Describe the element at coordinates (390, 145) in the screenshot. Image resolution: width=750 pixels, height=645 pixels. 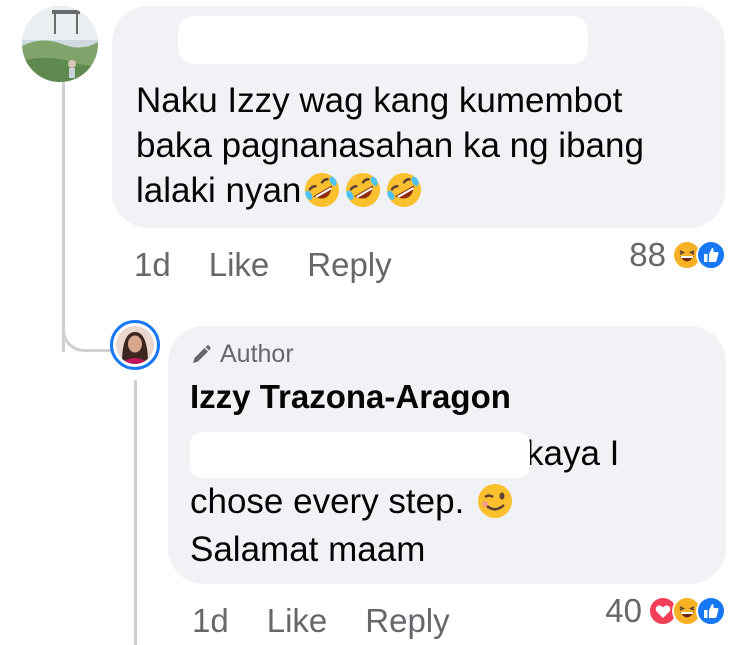
I see `comment-line: baka pagnanasahan ka ng ibang` at that location.